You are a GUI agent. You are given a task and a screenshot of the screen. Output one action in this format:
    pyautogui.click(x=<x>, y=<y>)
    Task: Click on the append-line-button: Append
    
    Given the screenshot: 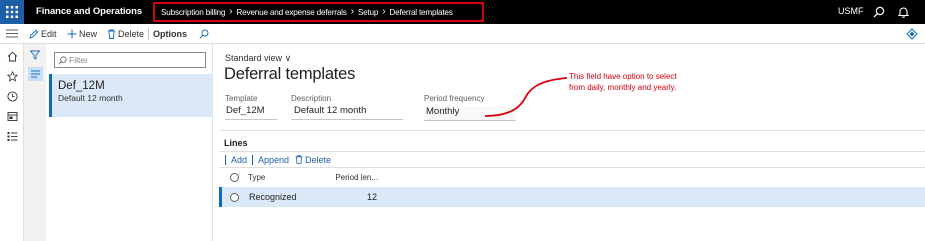 What is the action you would take?
    pyautogui.click(x=273, y=160)
    